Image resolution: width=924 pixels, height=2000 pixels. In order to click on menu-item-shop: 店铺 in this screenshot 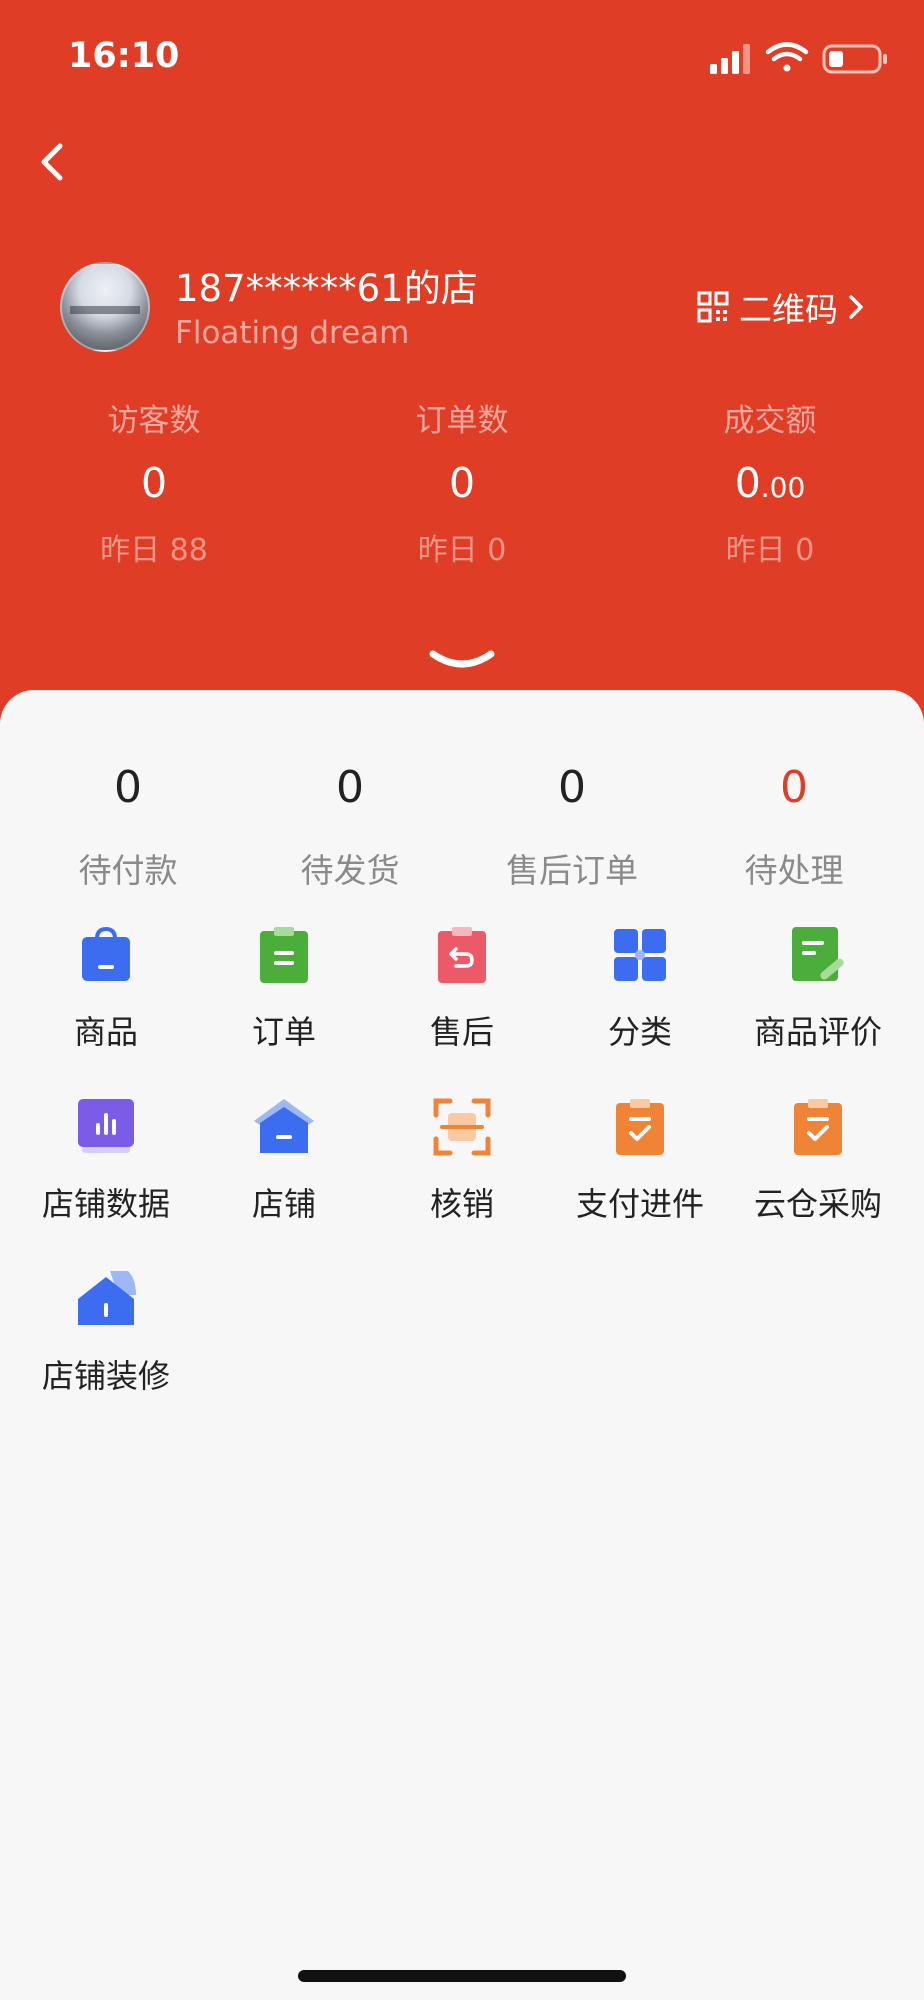, I will do `click(284, 1183)`.